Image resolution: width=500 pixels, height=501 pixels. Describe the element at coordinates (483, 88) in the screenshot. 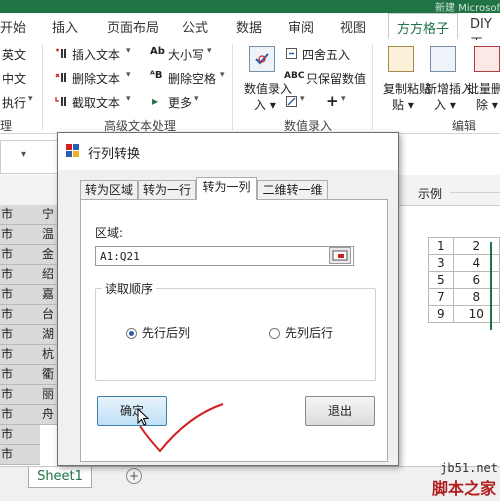

I see `batch-delete-button: 批量删除` at that location.